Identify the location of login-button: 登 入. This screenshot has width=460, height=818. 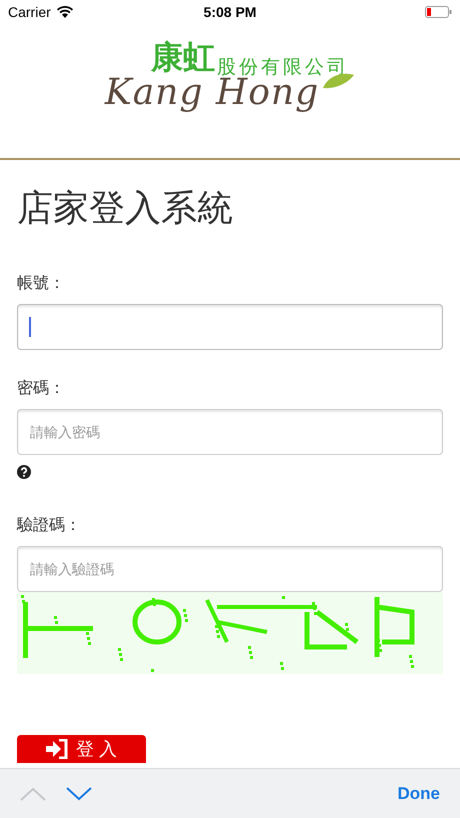
(81, 749).